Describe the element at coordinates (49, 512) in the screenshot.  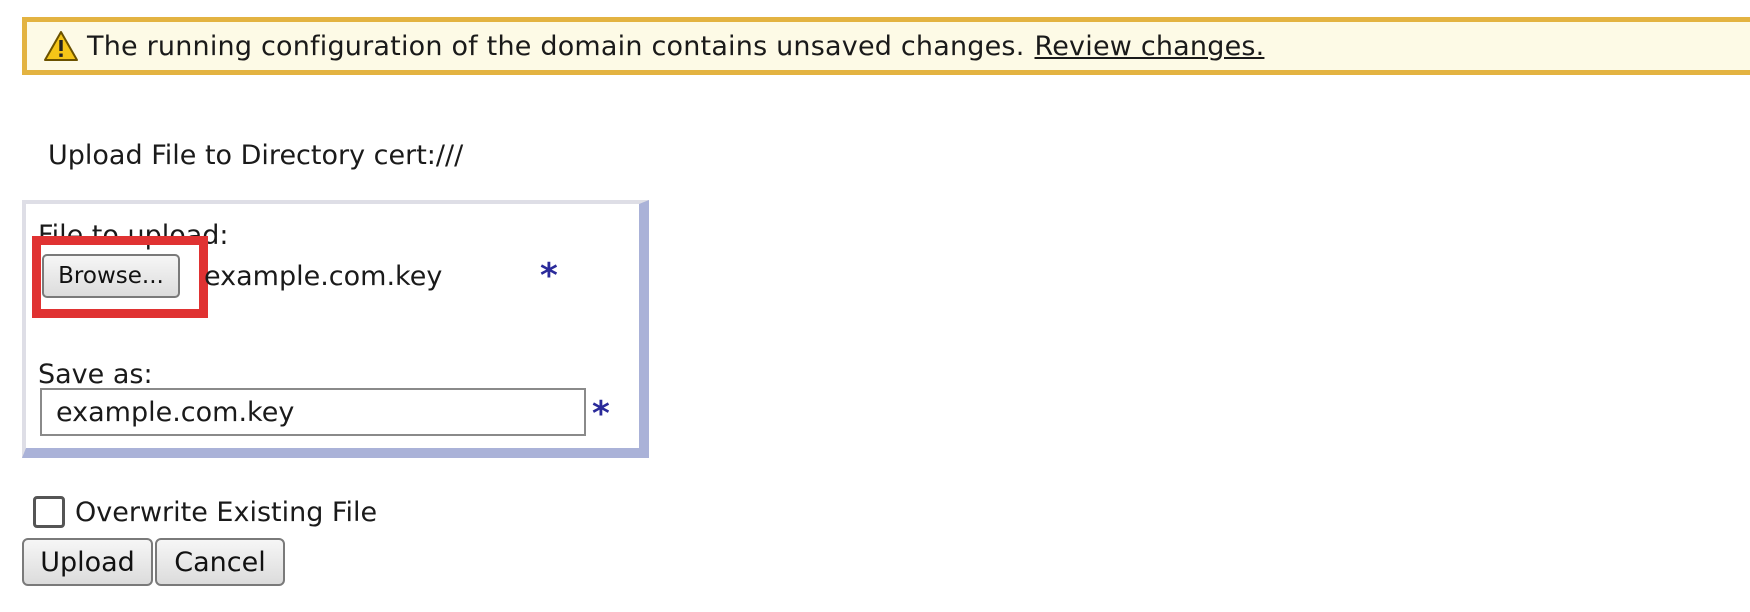
I see `overwrite-checkbox` at that location.